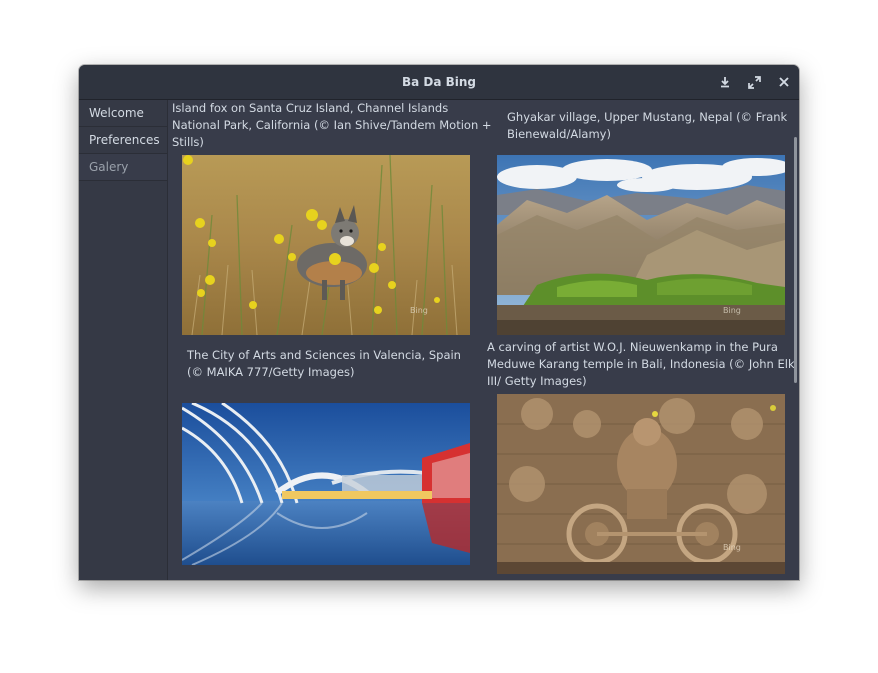  Describe the element at coordinates (116, 113) in the screenshot. I see `sidebar-item-label: Welcome` at that location.